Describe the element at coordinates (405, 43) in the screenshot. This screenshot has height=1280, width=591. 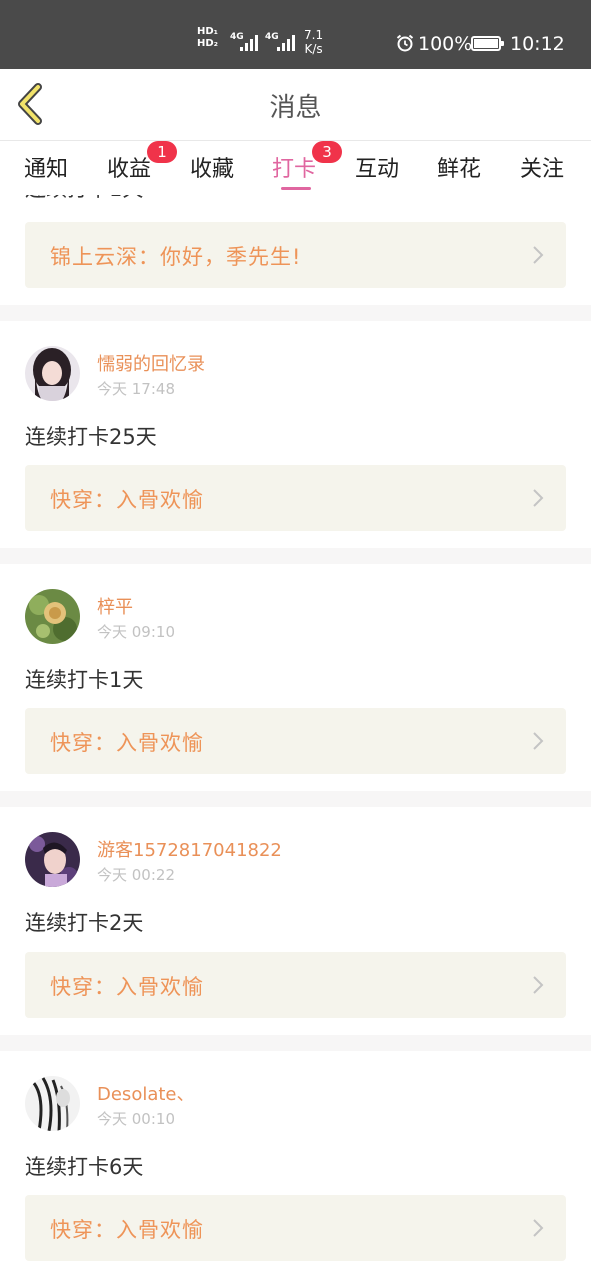
I see `alarm-icon` at that location.